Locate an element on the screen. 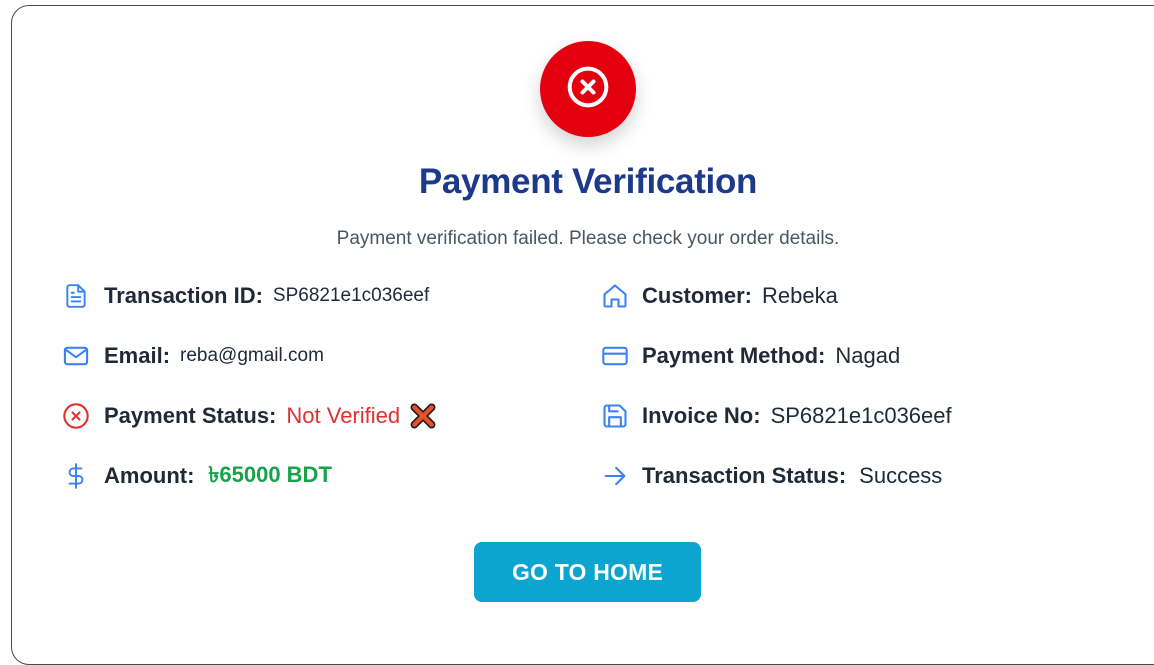  arrow-right-icon is located at coordinates (615, 476).